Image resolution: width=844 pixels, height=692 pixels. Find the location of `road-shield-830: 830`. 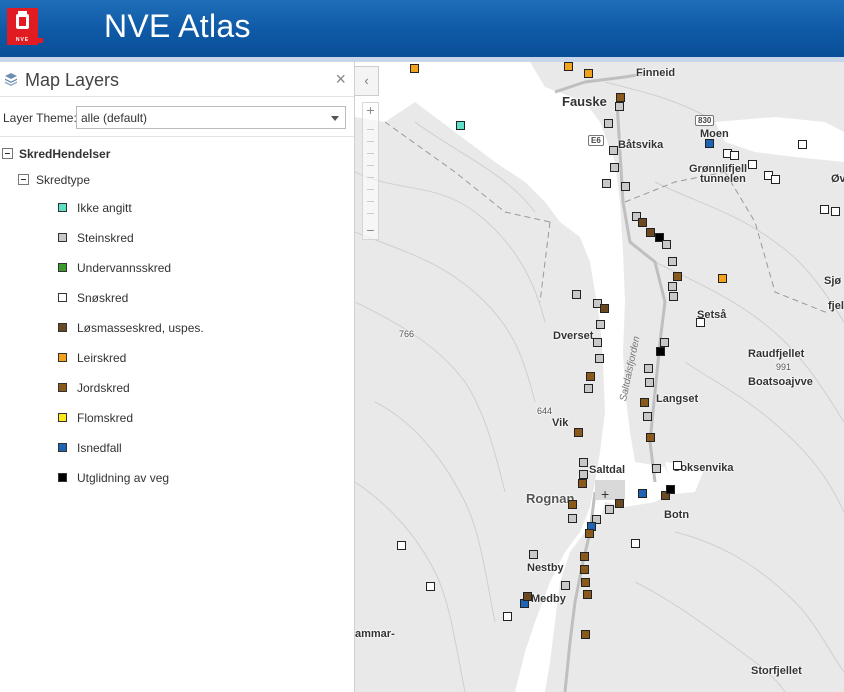

road-shield-830: 830 is located at coordinates (705, 120).